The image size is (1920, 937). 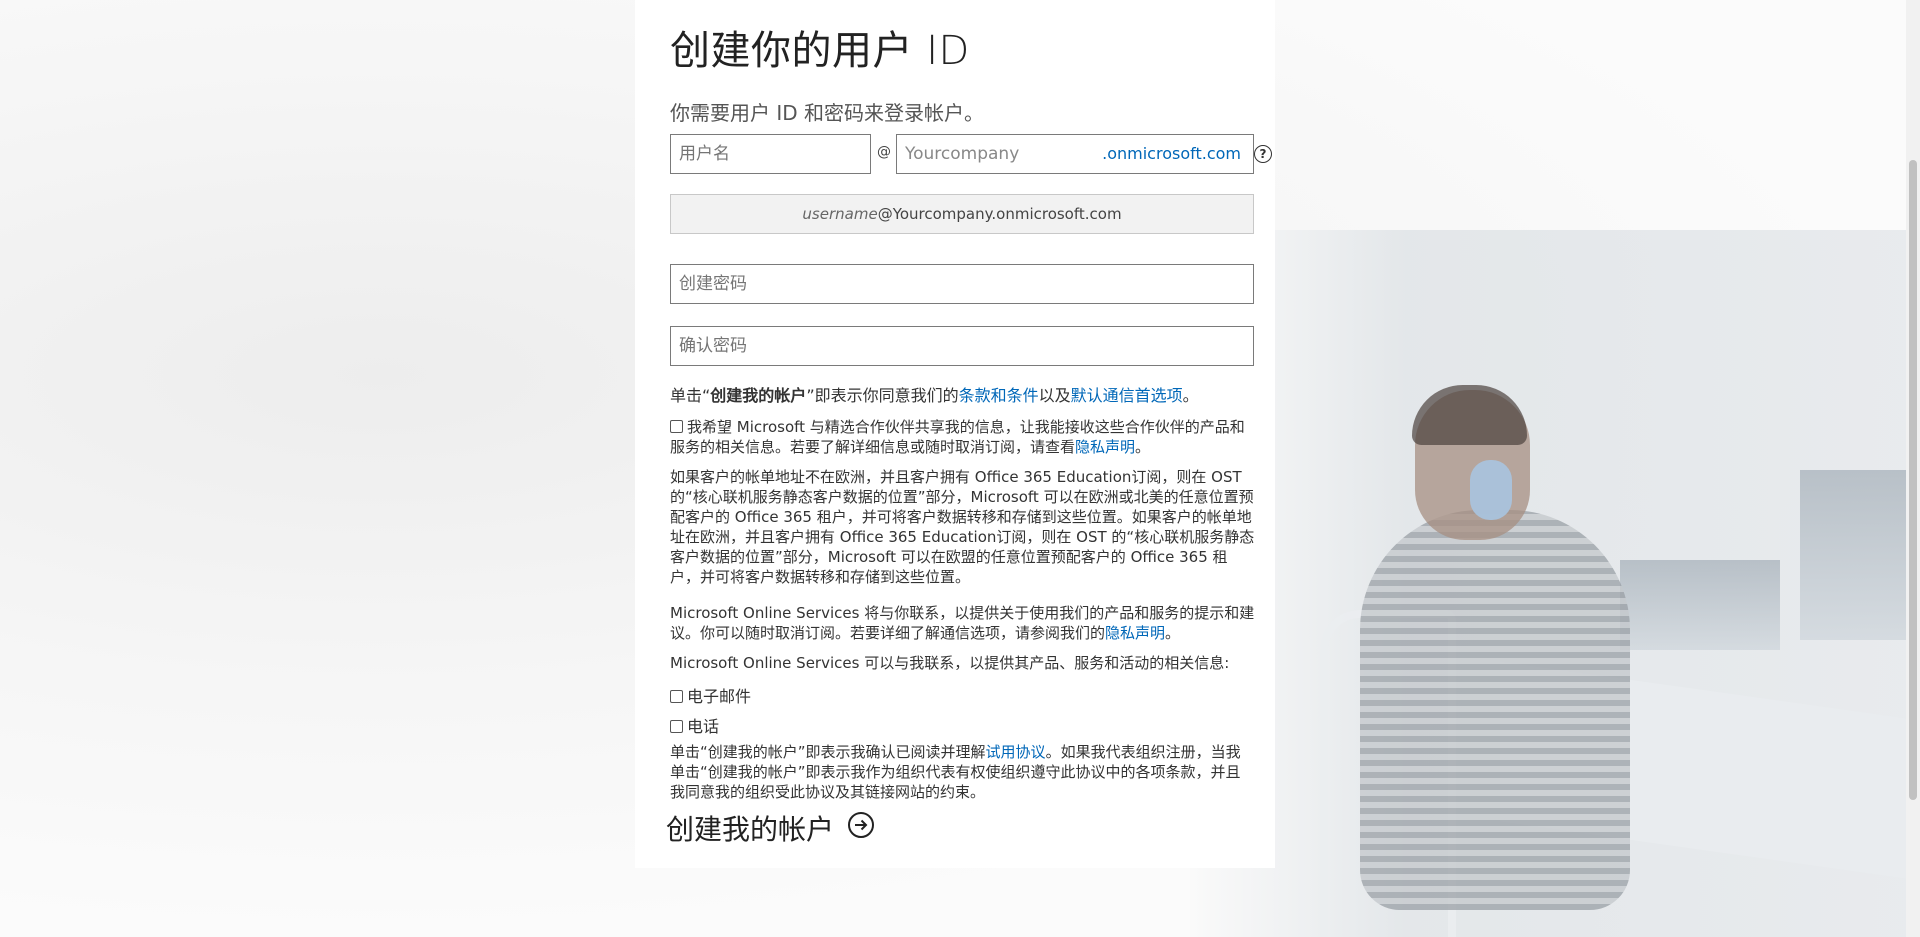 I want to click on phone-label: 电话, so click(x=703, y=726).